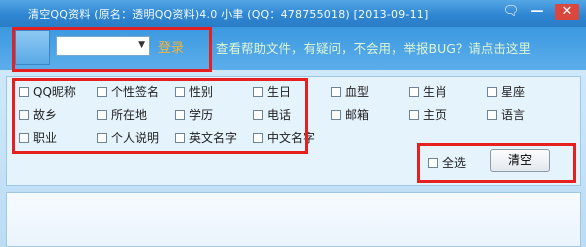  What do you see at coordinates (350, 92) in the screenshot?
I see `option-blood-type: 血型` at bounding box center [350, 92].